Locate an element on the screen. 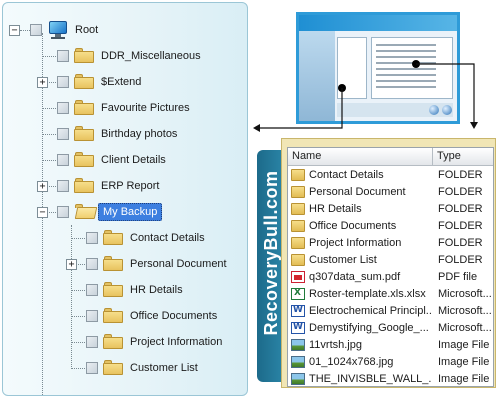 This screenshot has height=400, width=500. tree-node: + ERP Report is located at coordinates (118, 187).